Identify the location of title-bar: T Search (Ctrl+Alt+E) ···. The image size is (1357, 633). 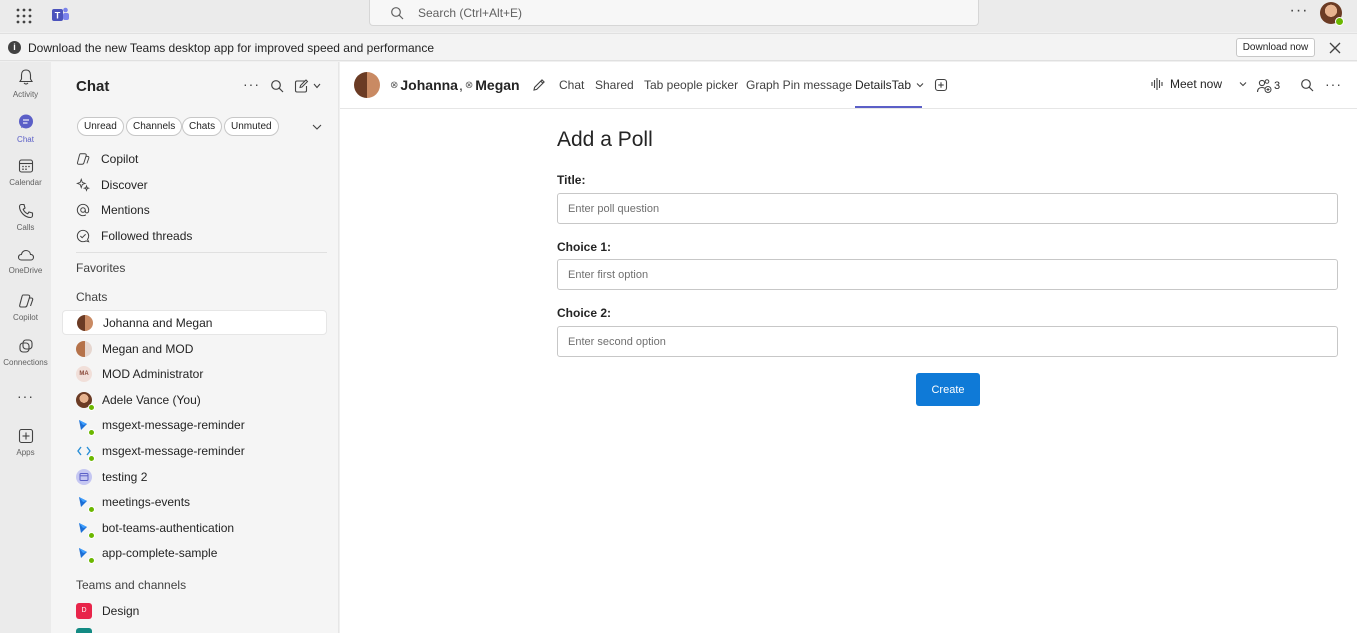
(678, 16).